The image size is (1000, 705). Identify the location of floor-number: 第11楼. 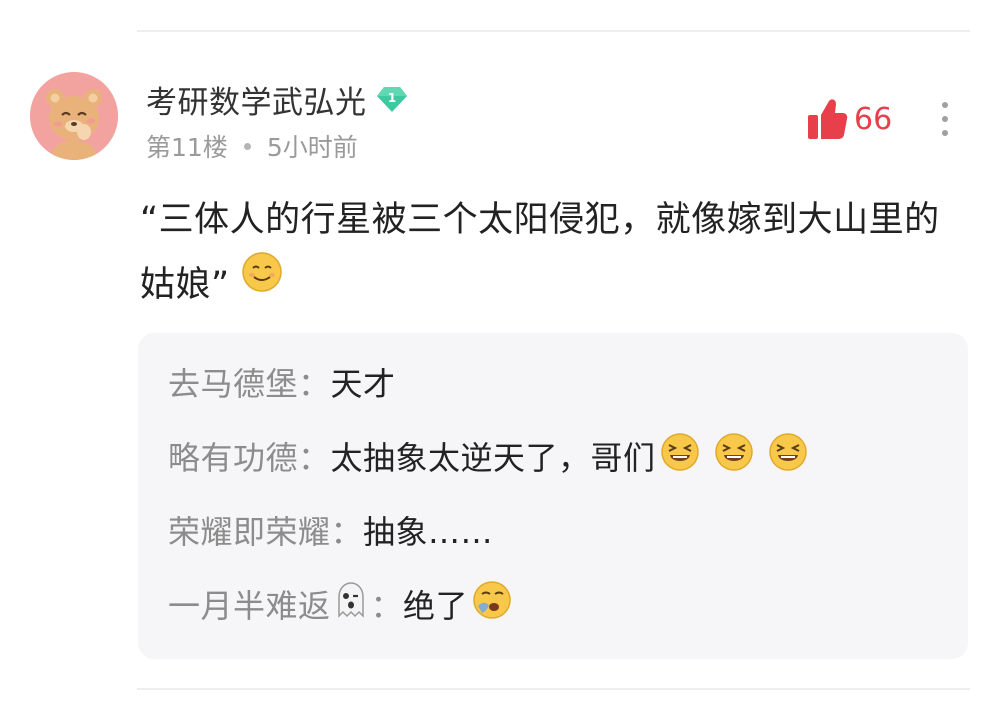
(187, 147).